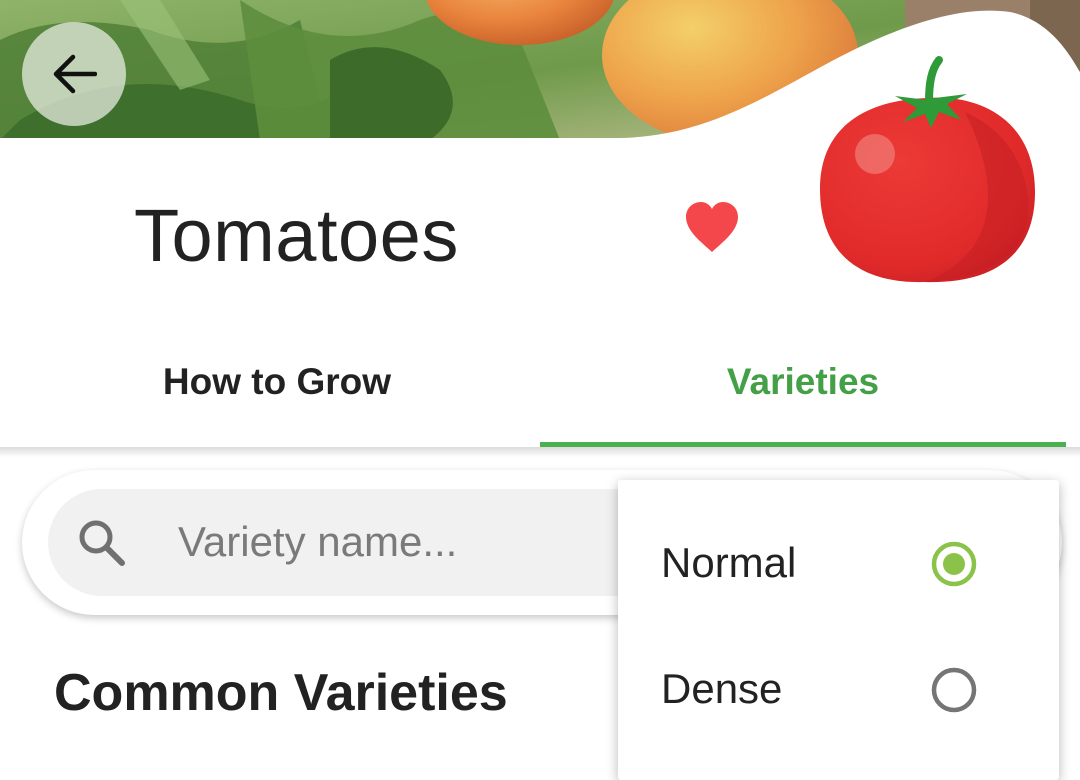  Describe the element at coordinates (838, 688) in the screenshot. I see `menu-item-dense: Dense` at that location.